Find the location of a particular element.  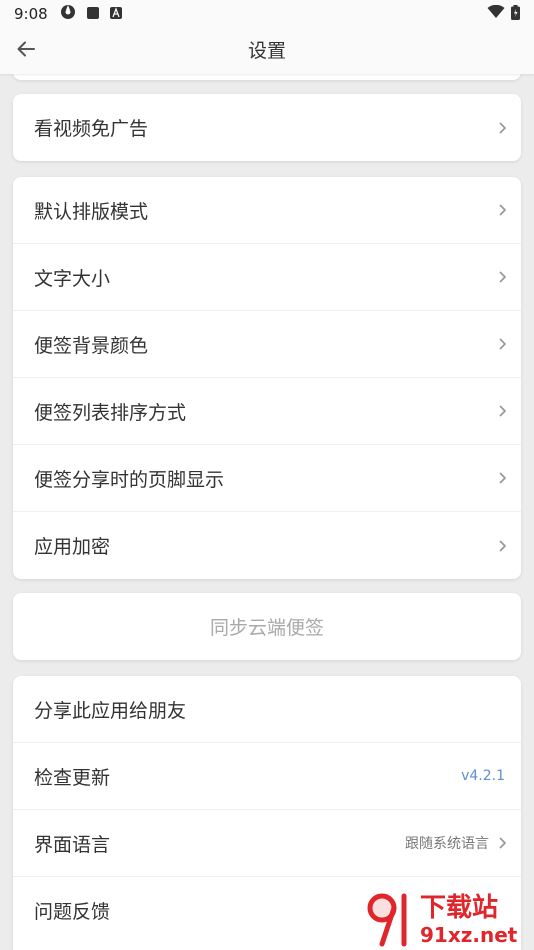

note-list-sort-item: 便签列表排序方式 is located at coordinates (267, 411).